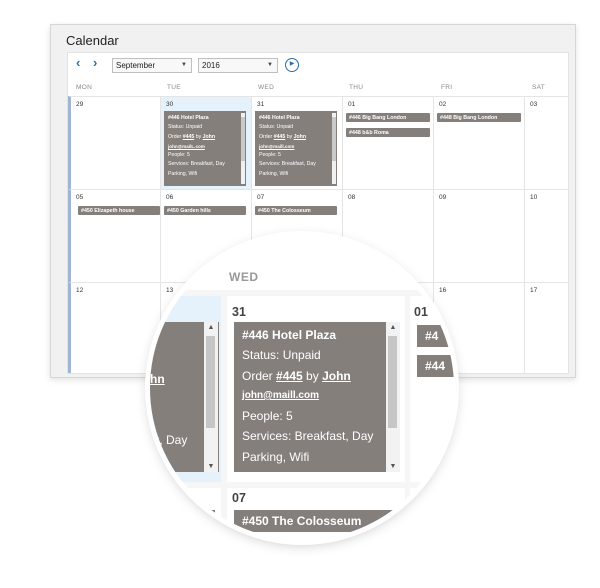  I want to click on day-cell: 02 #448 Big Bang London, so click(478, 142).